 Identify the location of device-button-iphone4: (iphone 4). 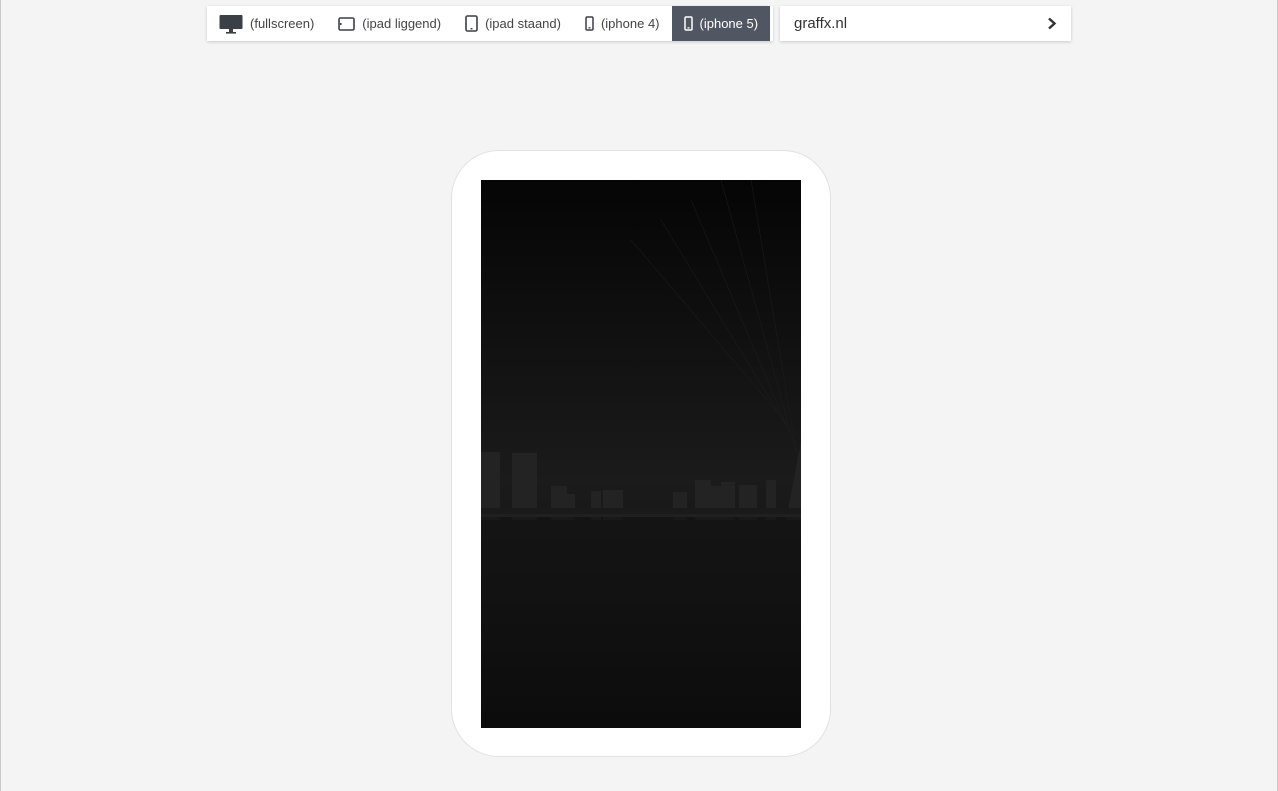
(622, 23).